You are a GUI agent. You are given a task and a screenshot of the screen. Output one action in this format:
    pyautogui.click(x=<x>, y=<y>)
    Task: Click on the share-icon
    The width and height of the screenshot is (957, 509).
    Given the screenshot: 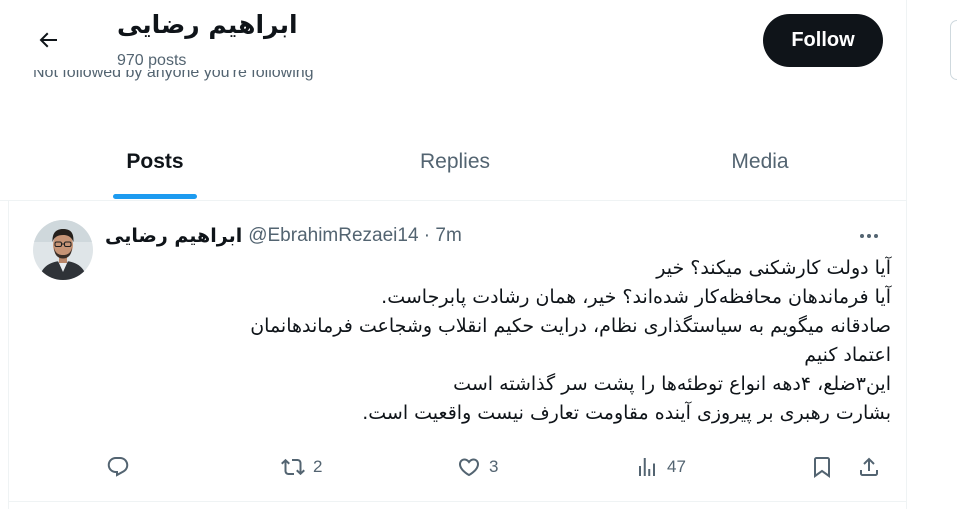 What is the action you would take?
    pyautogui.click(x=869, y=466)
    